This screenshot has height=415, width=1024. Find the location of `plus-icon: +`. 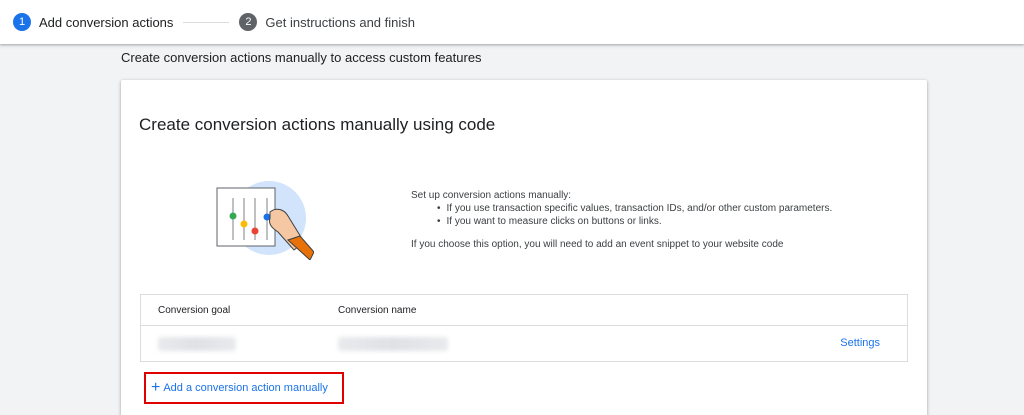

plus-icon: + is located at coordinates (156, 387).